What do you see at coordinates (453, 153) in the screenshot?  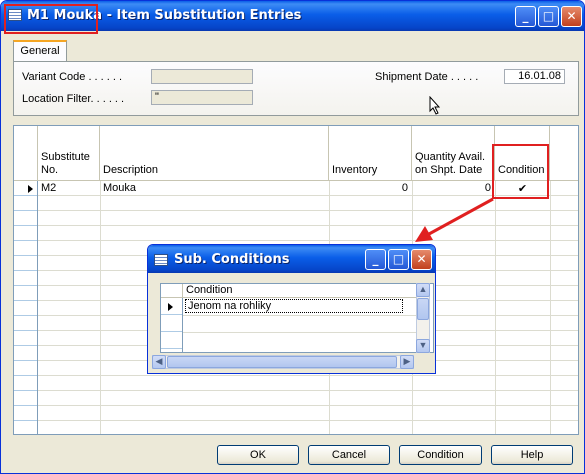 I see `column-header-qty-avail: Quantity Avail. on Shpt. Date` at bounding box center [453, 153].